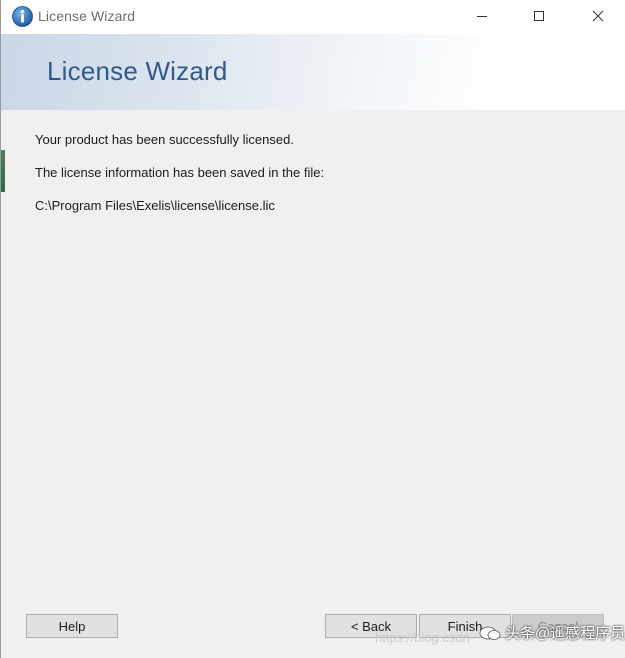 This screenshot has width=625, height=658. I want to click on minimize-button, so click(482, 16).